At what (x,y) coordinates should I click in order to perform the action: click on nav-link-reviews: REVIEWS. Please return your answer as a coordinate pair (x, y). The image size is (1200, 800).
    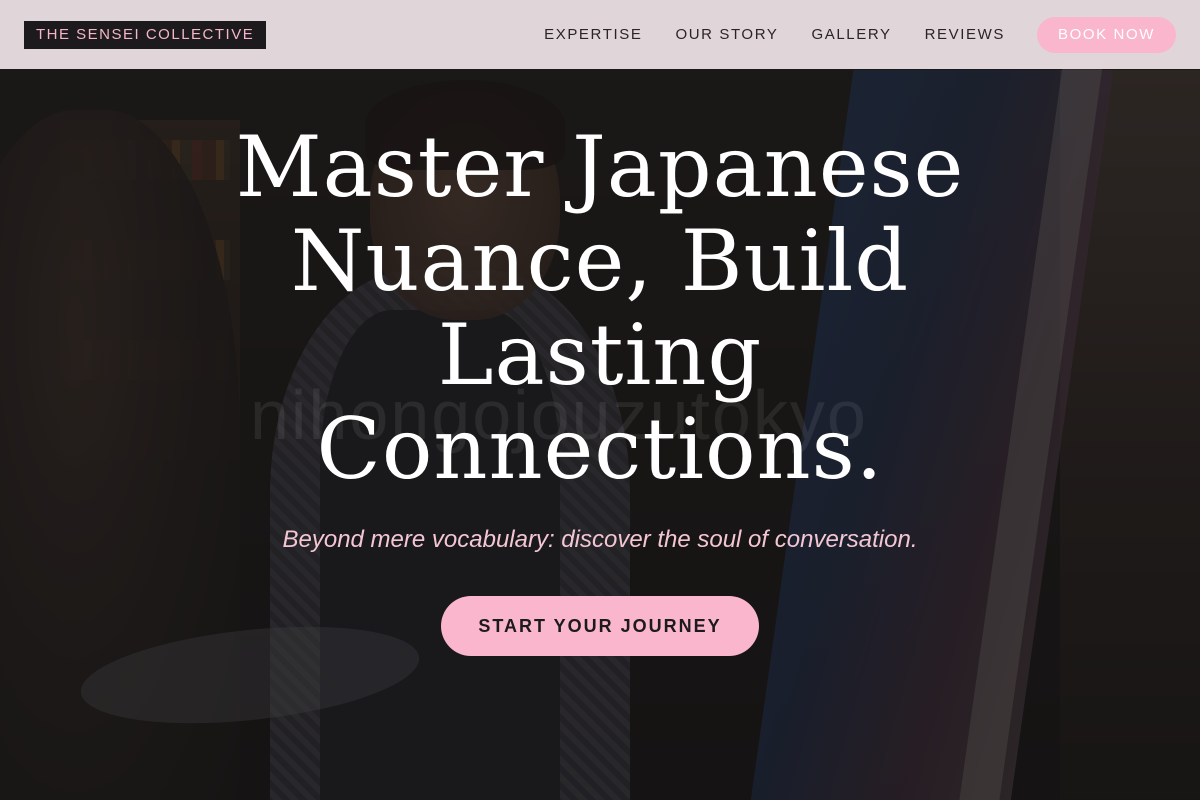
    Looking at the image, I should click on (965, 34).